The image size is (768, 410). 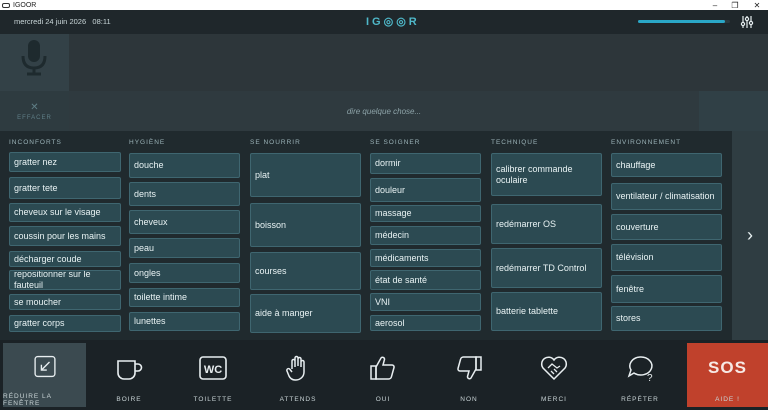 What do you see at coordinates (130, 370) in the screenshot?
I see `cup-icon` at bounding box center [130, 370].